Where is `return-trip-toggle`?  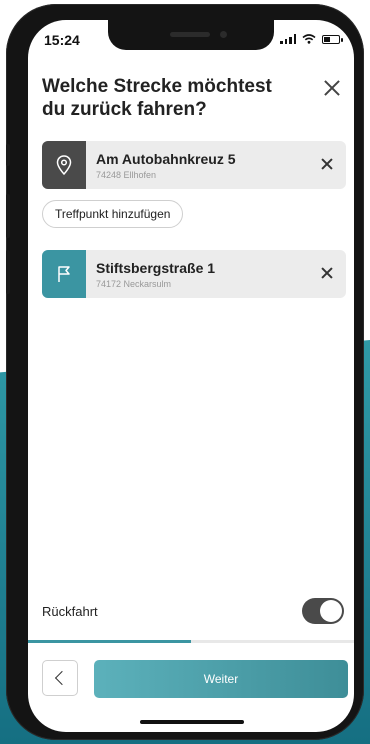 return-trip-toggle is located at coordinates (323, 611).